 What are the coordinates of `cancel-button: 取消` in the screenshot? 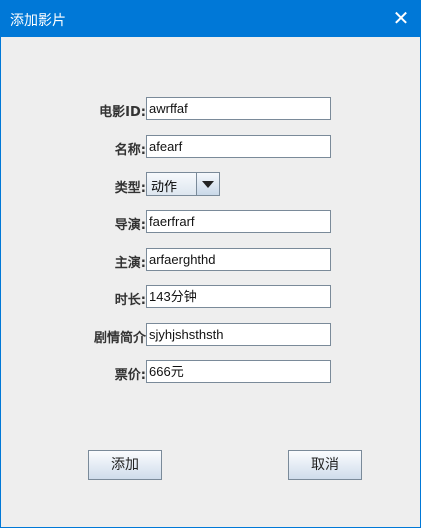 It's located at (325, 465).